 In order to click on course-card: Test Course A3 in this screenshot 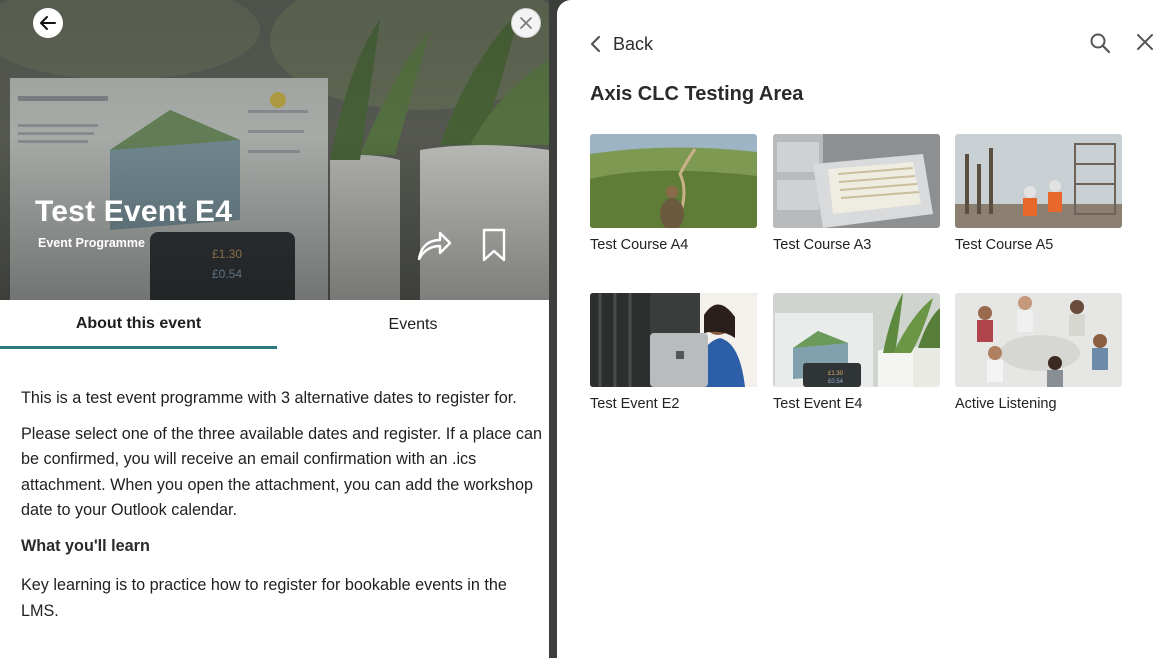, I will do `click(857, 193)`.